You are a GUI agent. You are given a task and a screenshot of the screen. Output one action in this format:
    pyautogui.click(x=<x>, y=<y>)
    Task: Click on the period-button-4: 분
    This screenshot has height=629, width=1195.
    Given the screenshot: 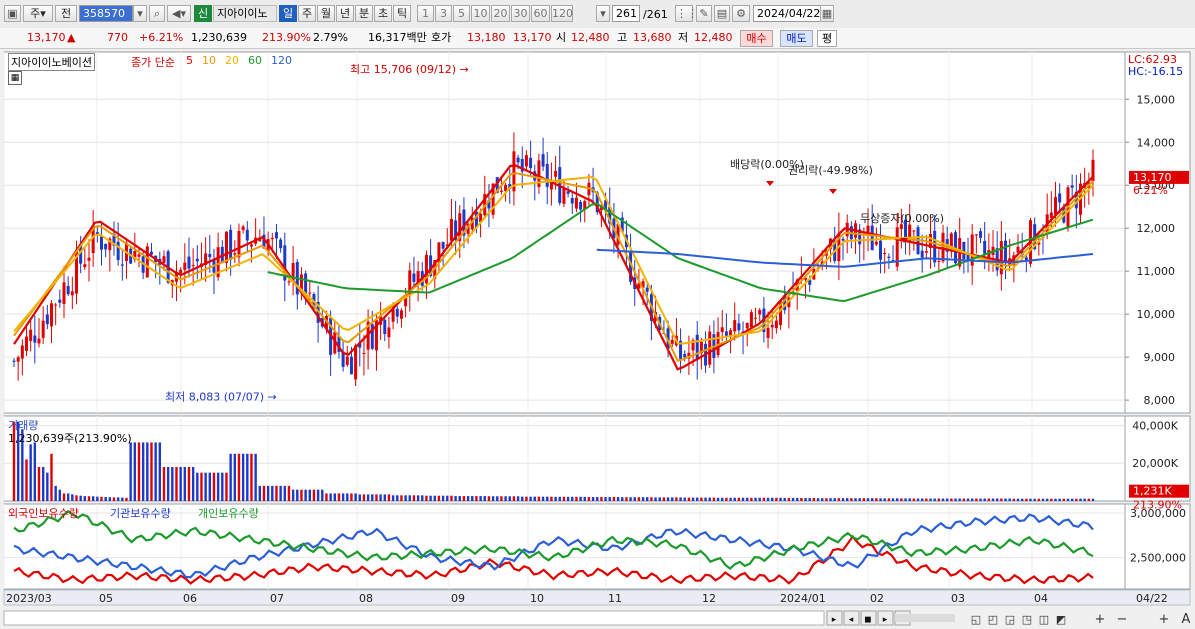 What is the action you would take?
    pyautogui.click(x=364, y=13)
    